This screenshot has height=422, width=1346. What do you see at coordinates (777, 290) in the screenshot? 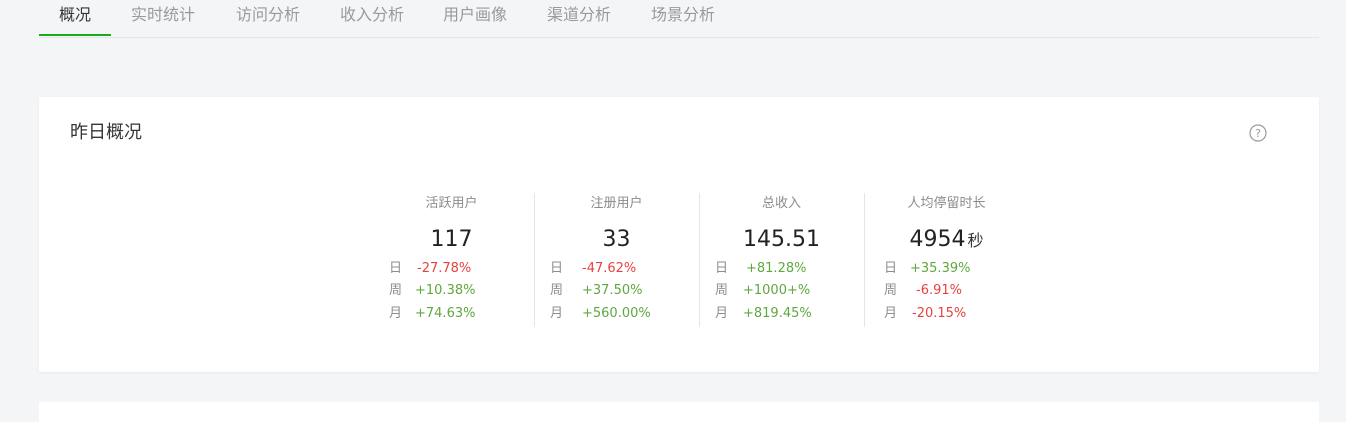
I see `compare-value: +1000+%` at bounding box center [777, 290].